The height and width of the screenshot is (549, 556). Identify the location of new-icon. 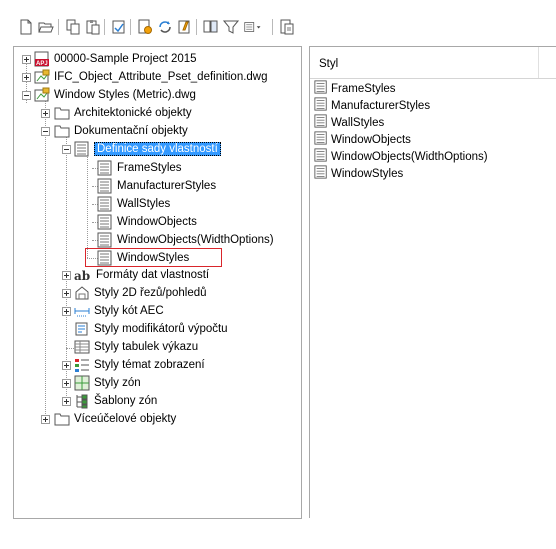
(26, 27).